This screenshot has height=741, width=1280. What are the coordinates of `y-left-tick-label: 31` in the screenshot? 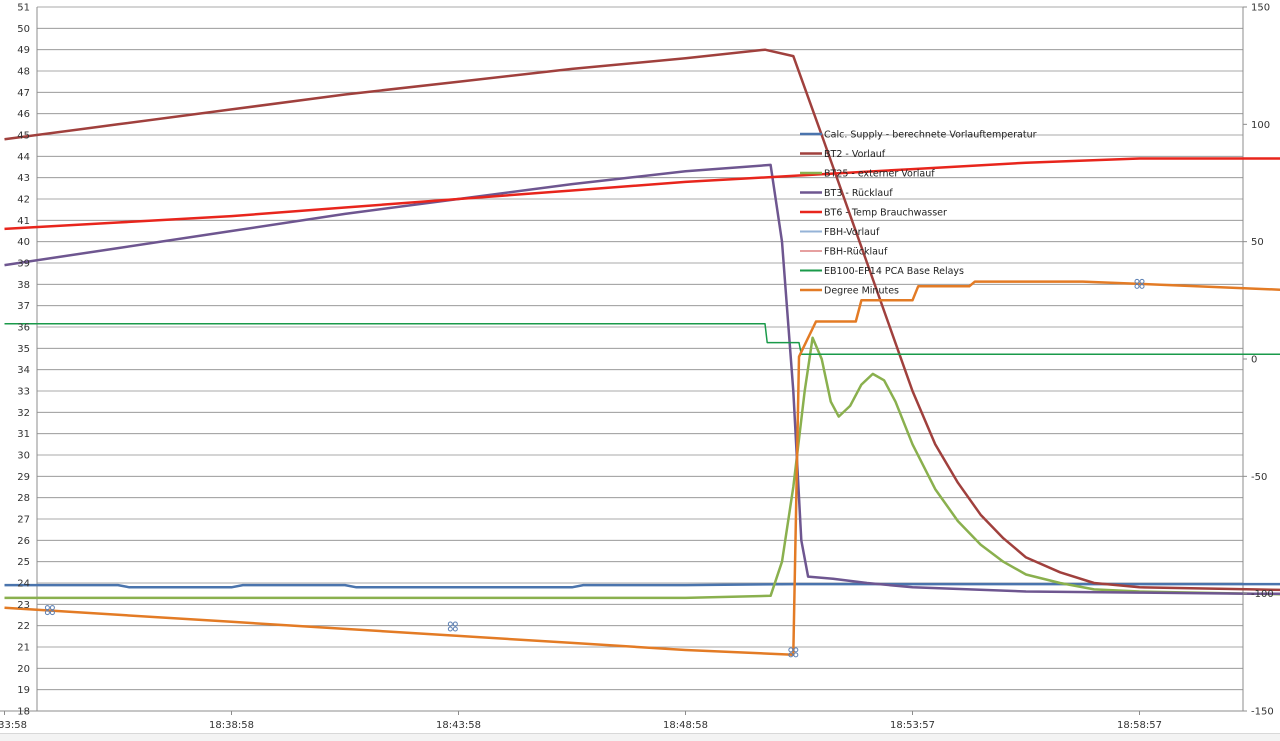 It's located at (23, 434).